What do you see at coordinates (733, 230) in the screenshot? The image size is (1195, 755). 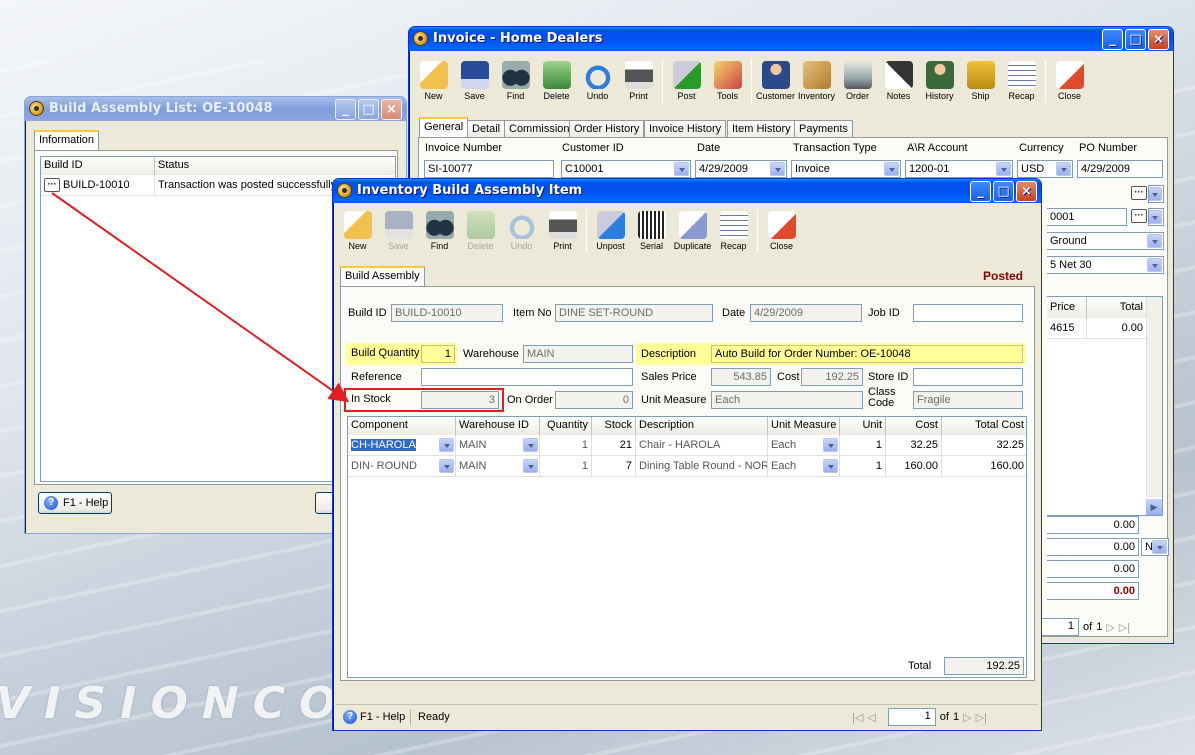 I see `recap-tool-button: Recap` at bounding box center [733, 230].